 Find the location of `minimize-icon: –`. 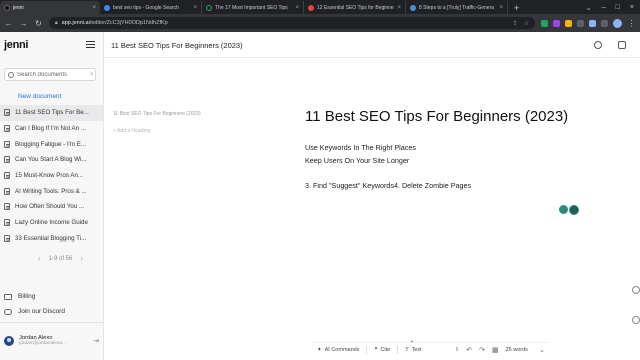

minimize-icon: – is located at coordinates (604, 7).